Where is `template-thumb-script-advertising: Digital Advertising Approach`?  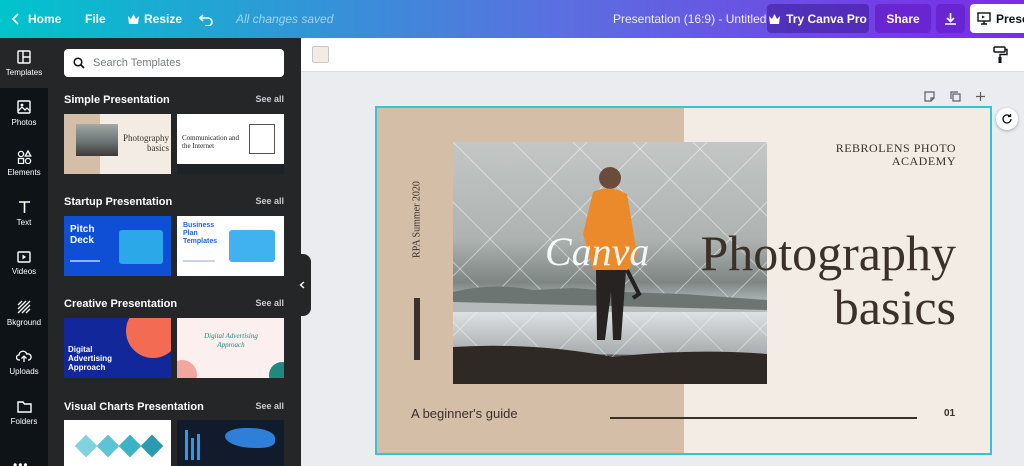
template-thumb-script-advertising: Digital Advertising Approach is located at coordinates (230, 348).